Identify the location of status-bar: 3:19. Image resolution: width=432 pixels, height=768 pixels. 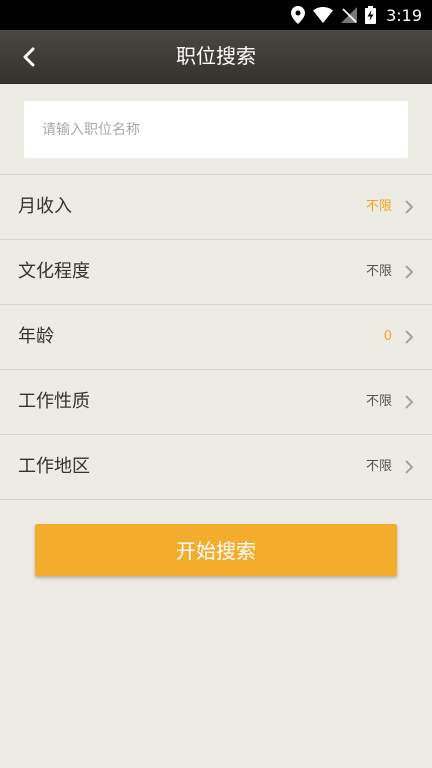
(216, 15).